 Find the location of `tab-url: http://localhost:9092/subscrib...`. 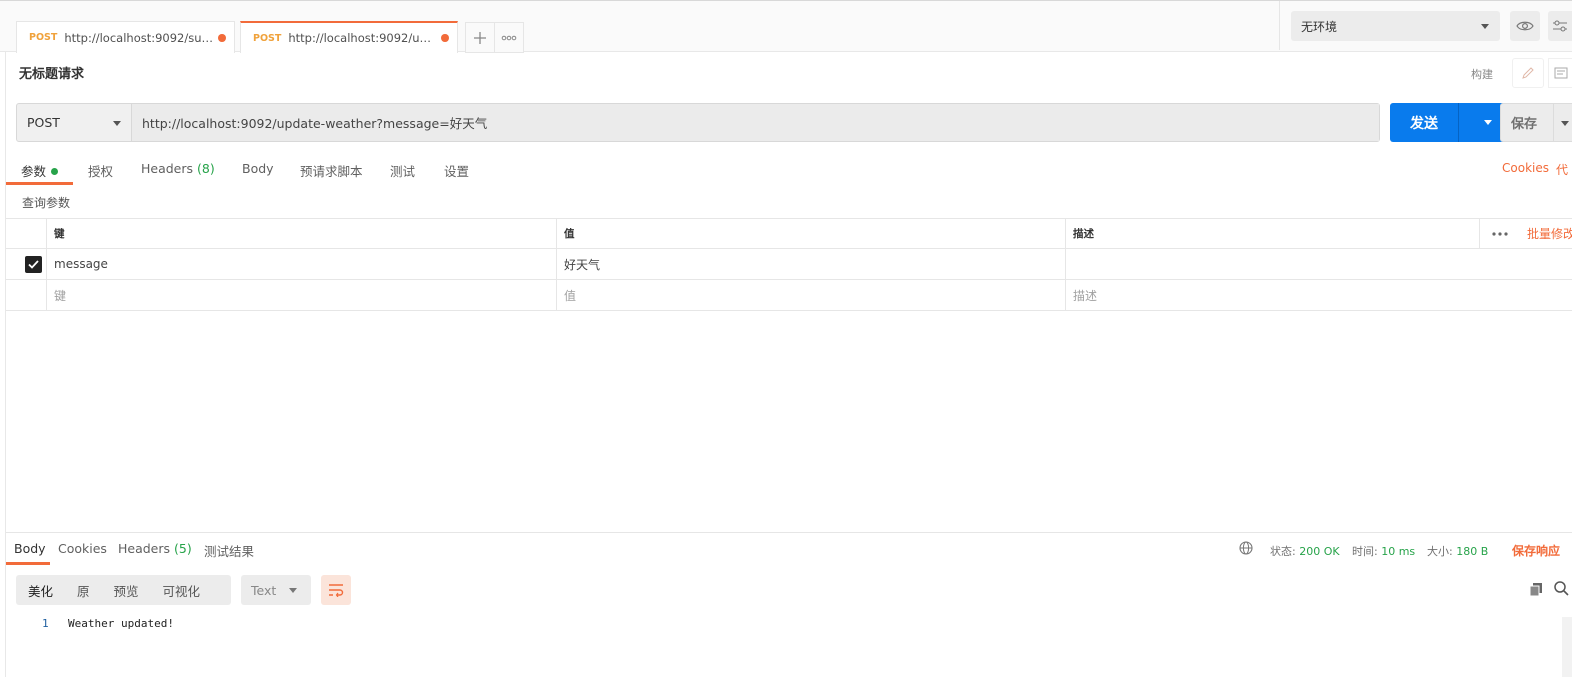

tab-url: http://localhost:9092/subscrib... is located at coordinates (139, 37).